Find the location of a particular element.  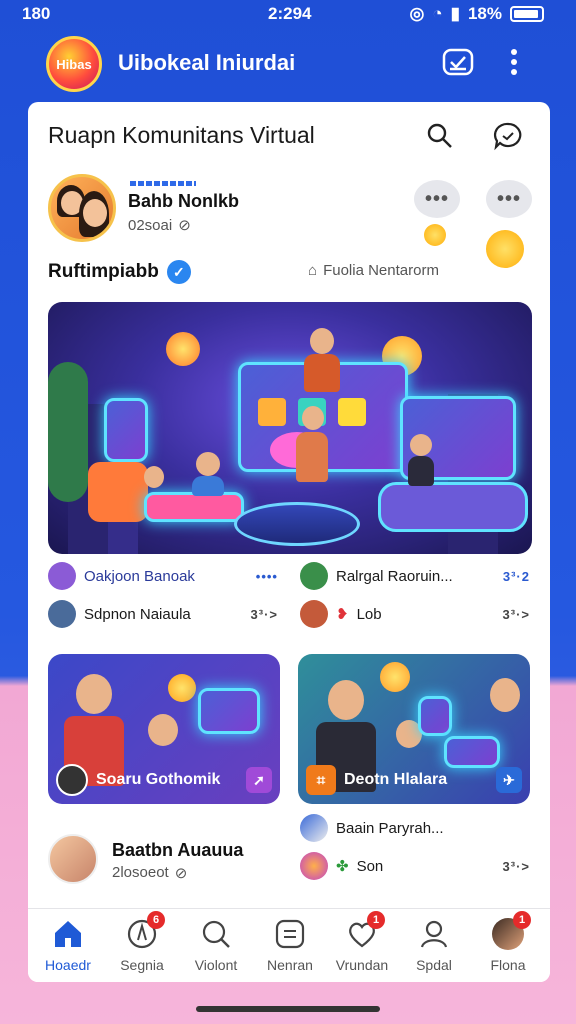

app-logo: Hibas is located at coordinates (74, 64).